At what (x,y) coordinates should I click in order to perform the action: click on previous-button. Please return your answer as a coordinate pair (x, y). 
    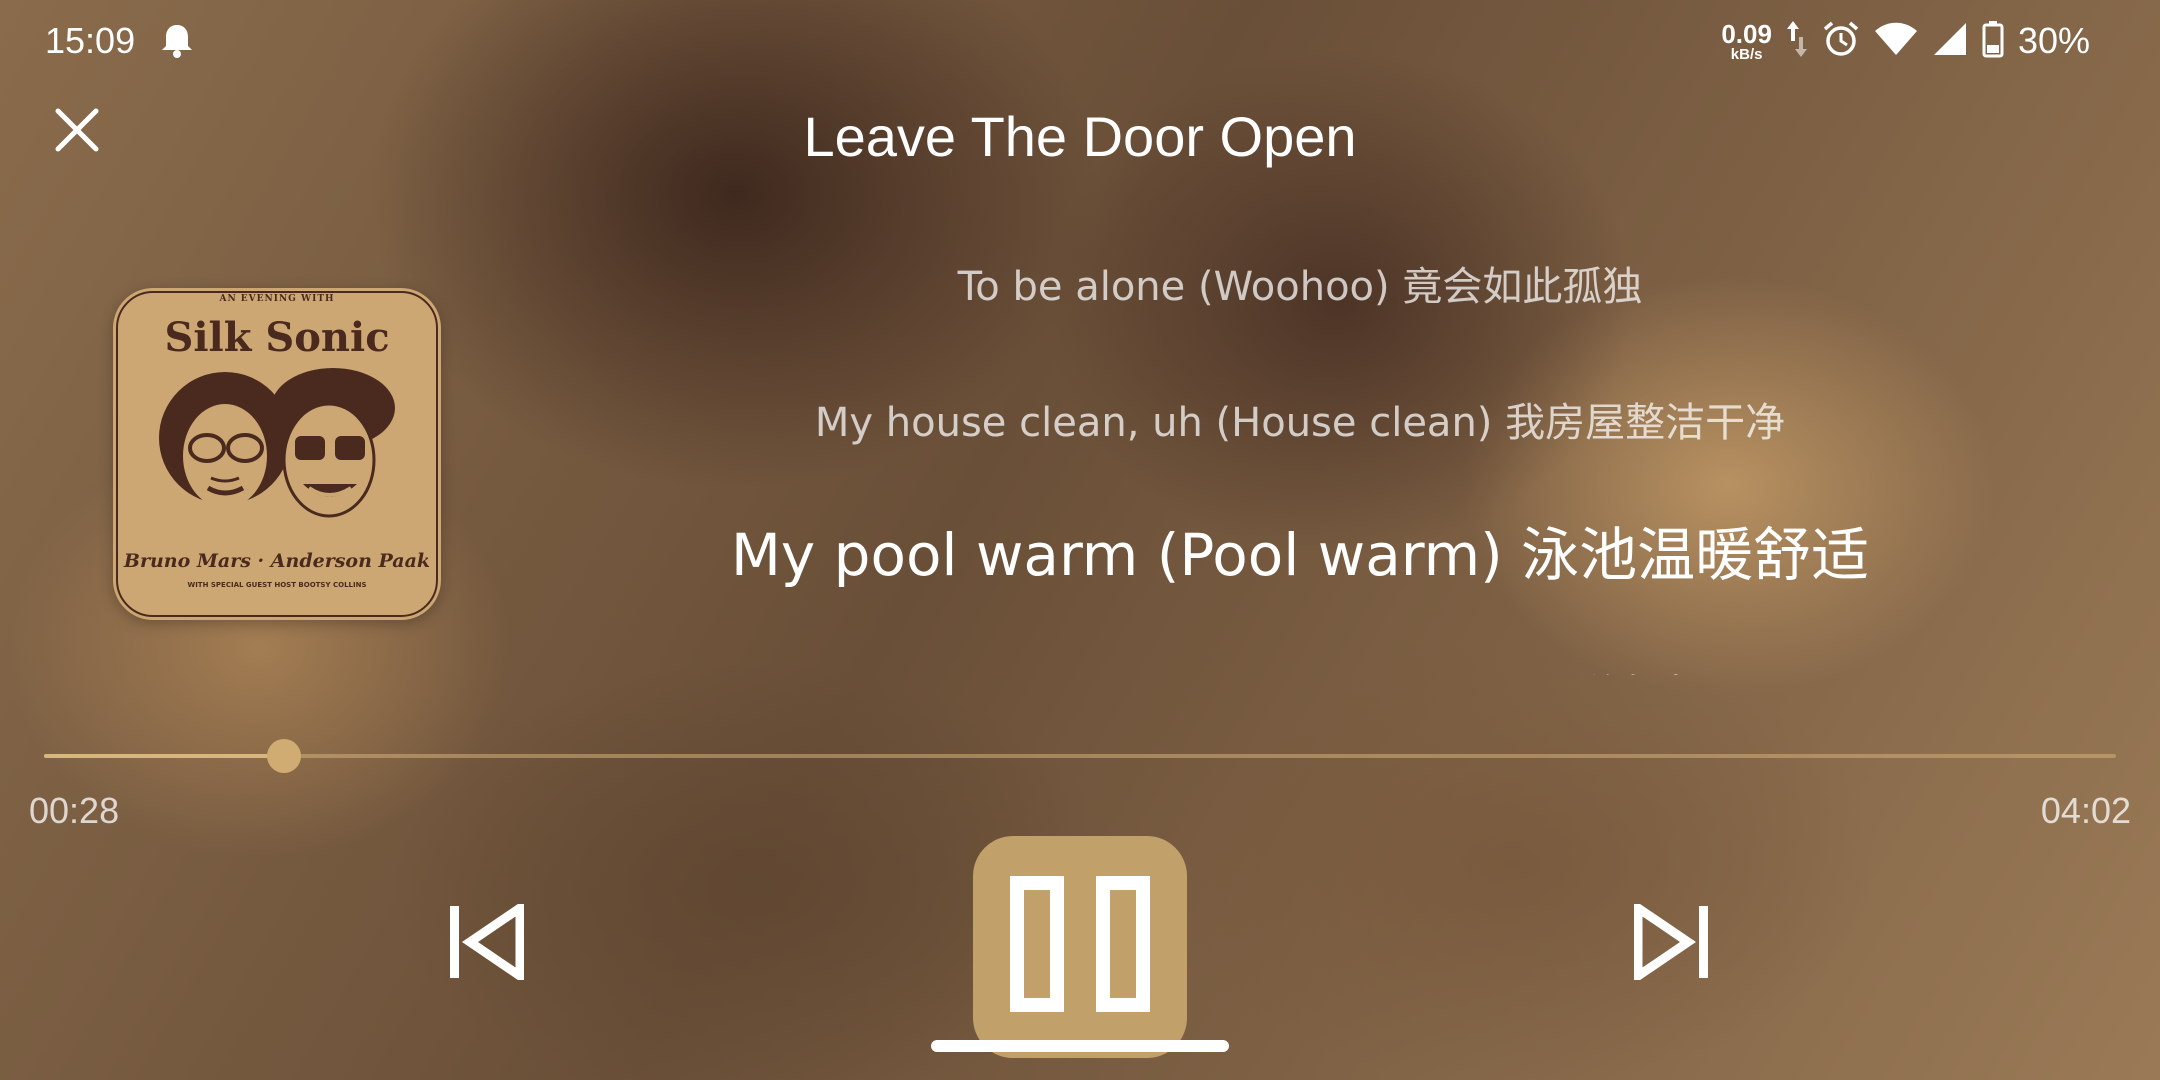
    Looking at the image, I should click on (486, 942).